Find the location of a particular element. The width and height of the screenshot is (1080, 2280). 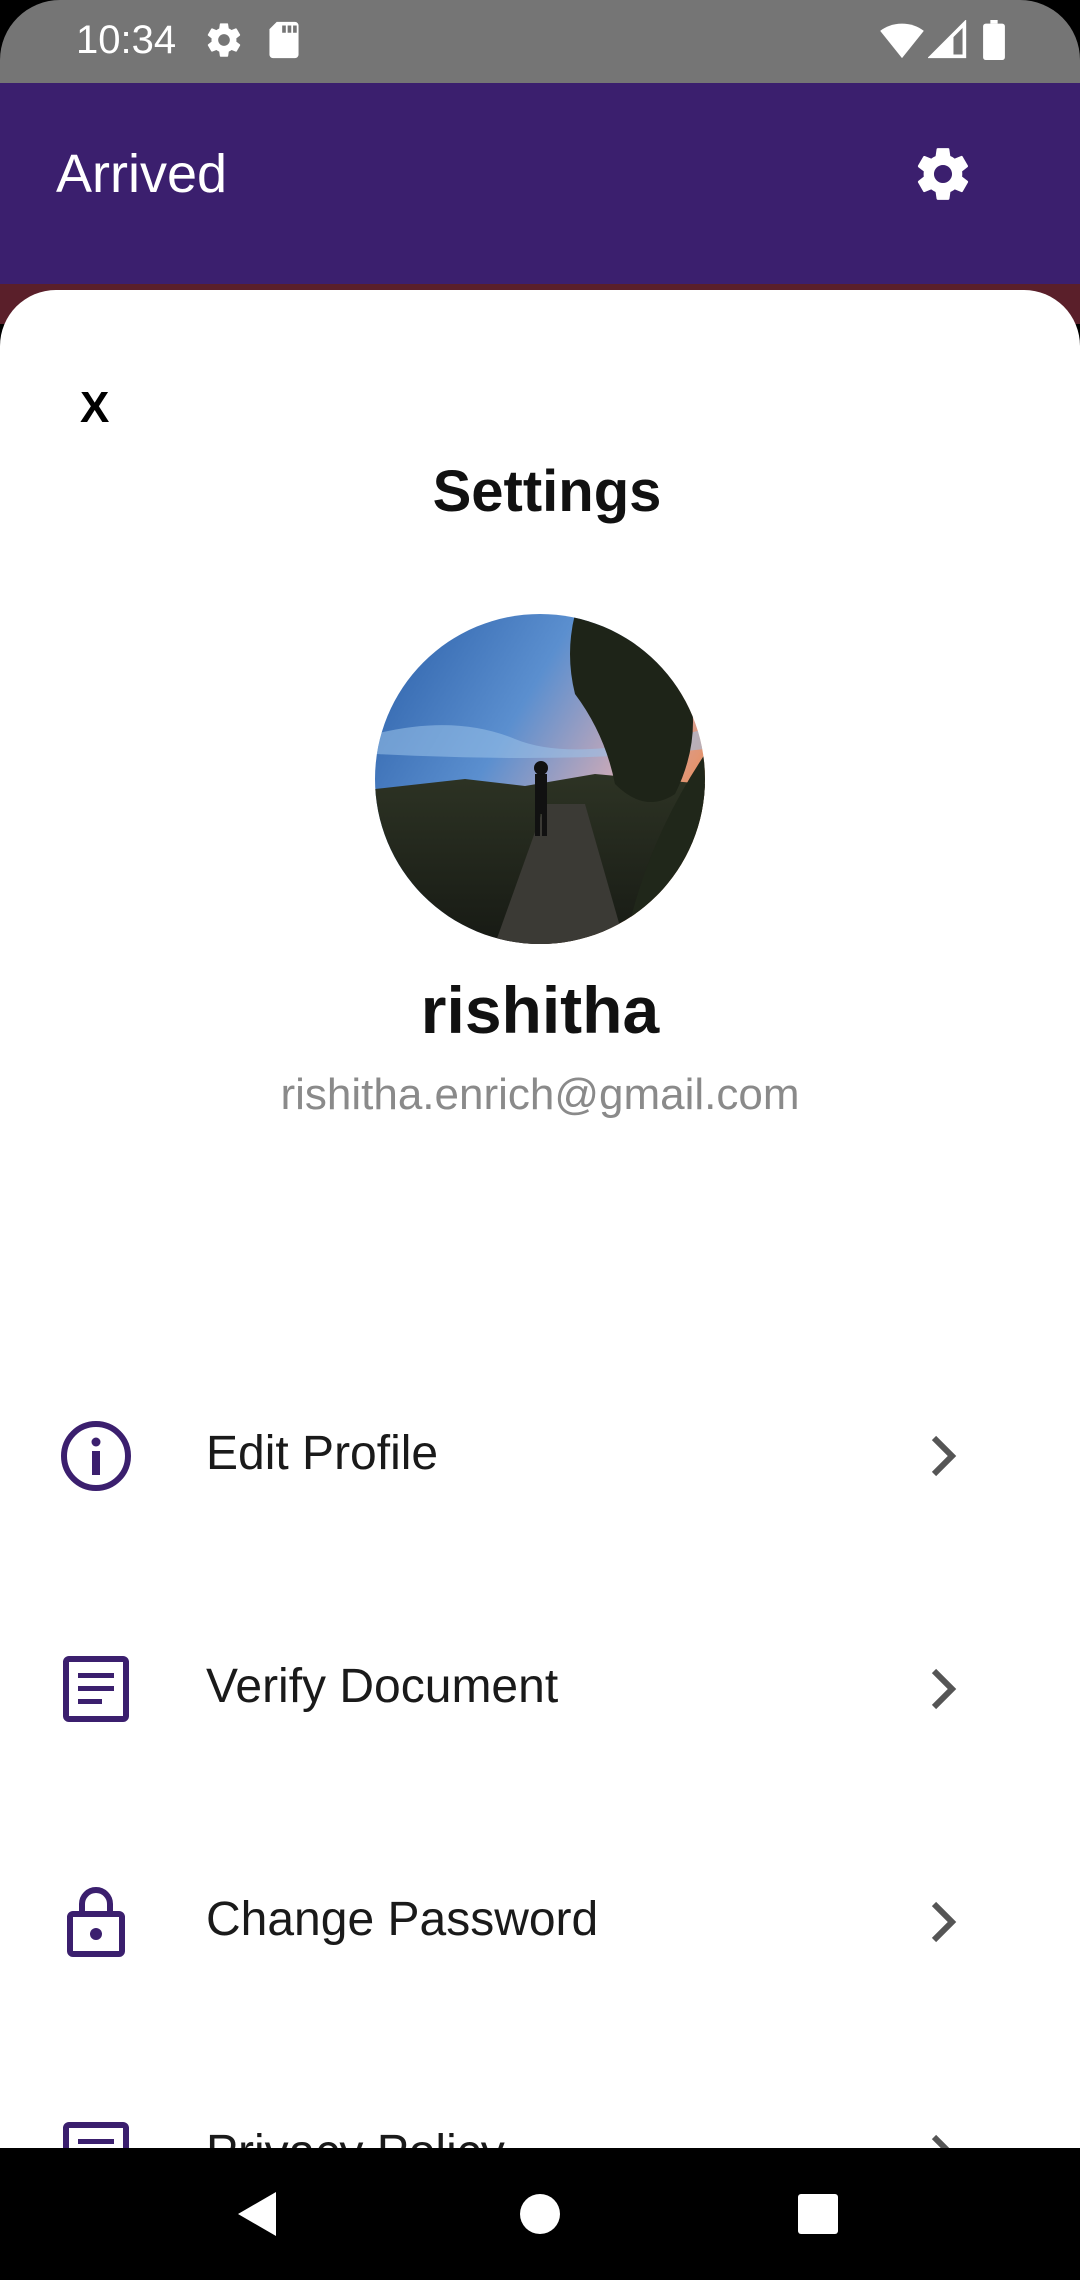

status-bar: 10:34 is located at coordinates (540, 41).